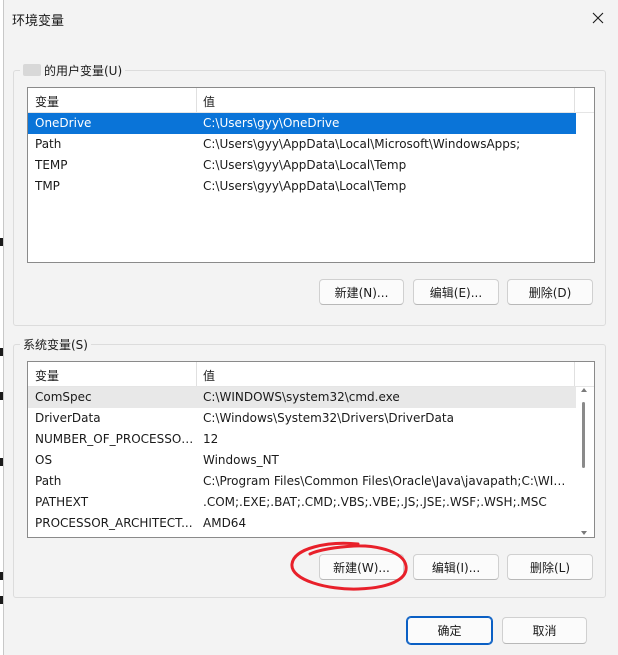  I want to click on user-variable-row: TMP C:\Users\gyy\AppData\Local\Temp, so click(311, 186).